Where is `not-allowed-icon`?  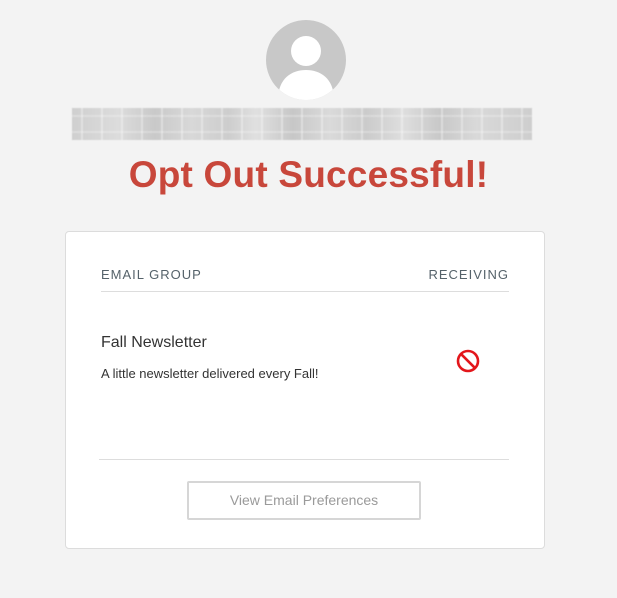
not-allowed-icon is located at coordinates (468, 361).